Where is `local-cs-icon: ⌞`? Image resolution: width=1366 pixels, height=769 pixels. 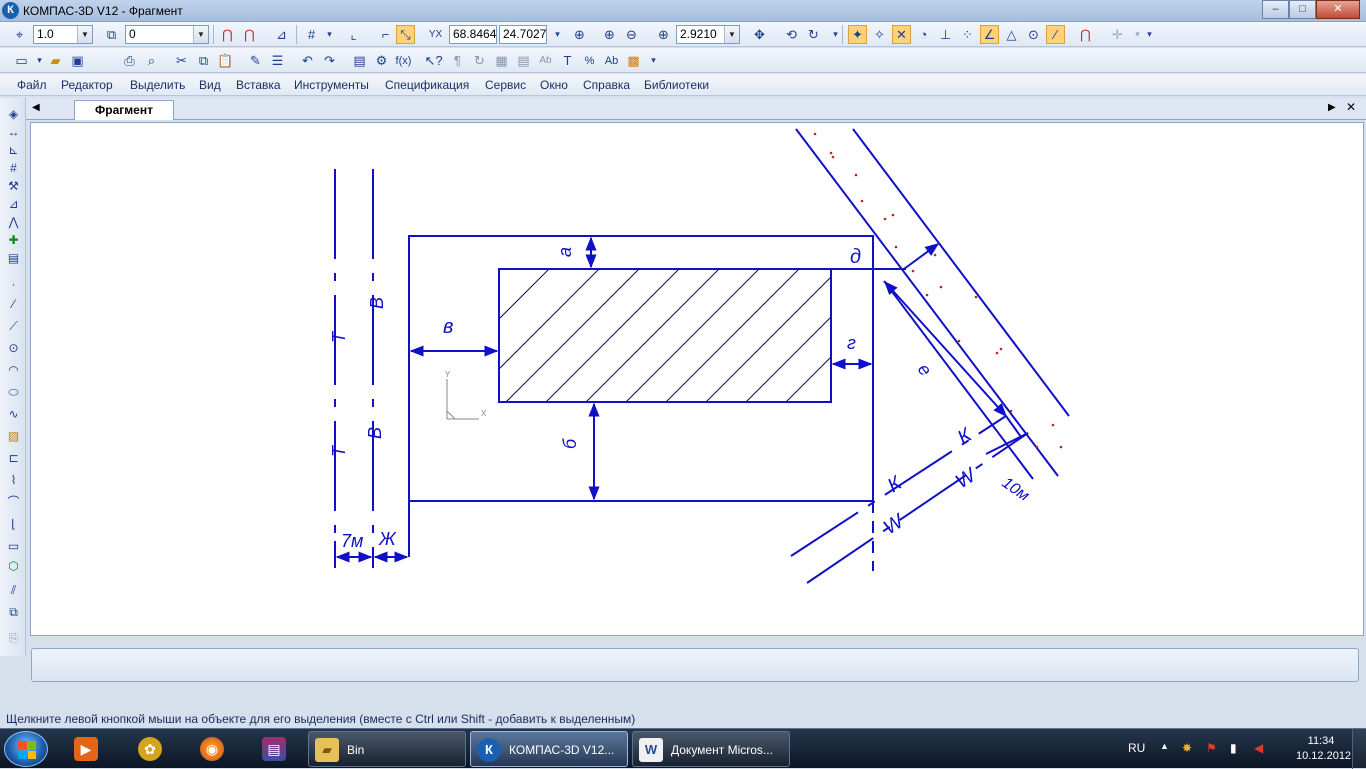 local-cs-icon: ⌞ is located at coordinates (353, 34).